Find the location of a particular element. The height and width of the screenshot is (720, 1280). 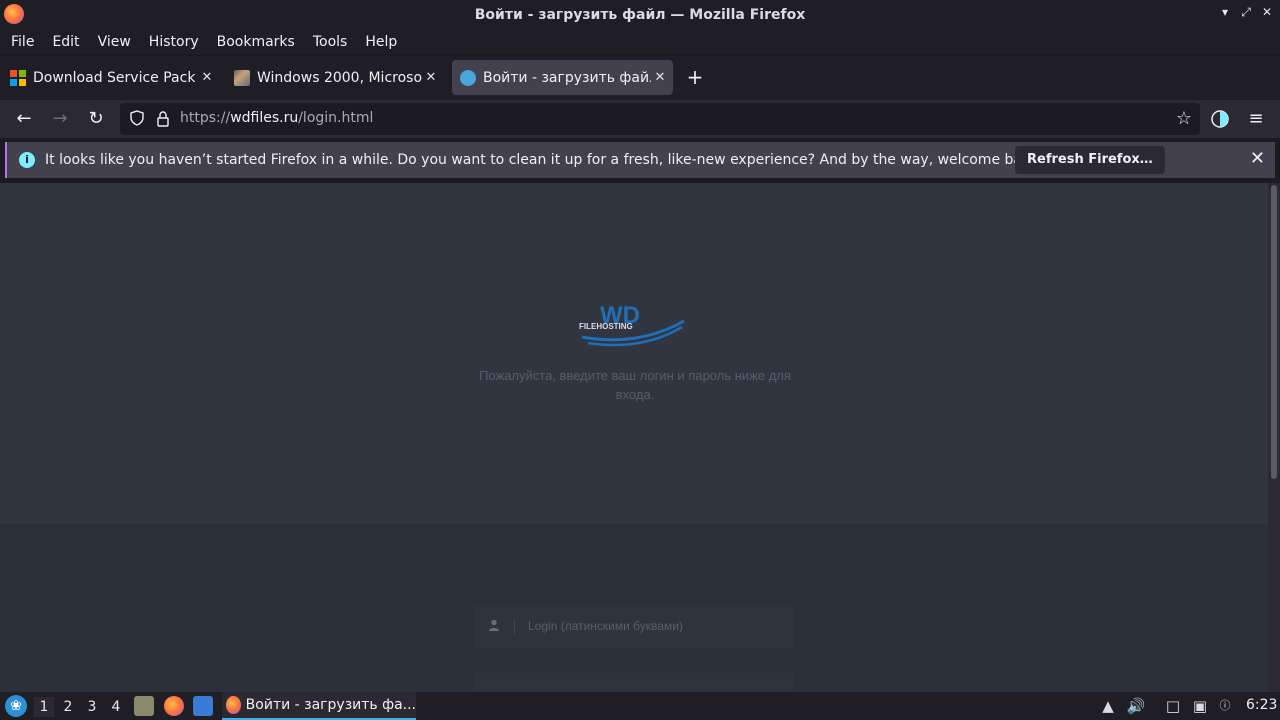

tab-label: Download Service Pack 2 is located at coordinates (115, 77).